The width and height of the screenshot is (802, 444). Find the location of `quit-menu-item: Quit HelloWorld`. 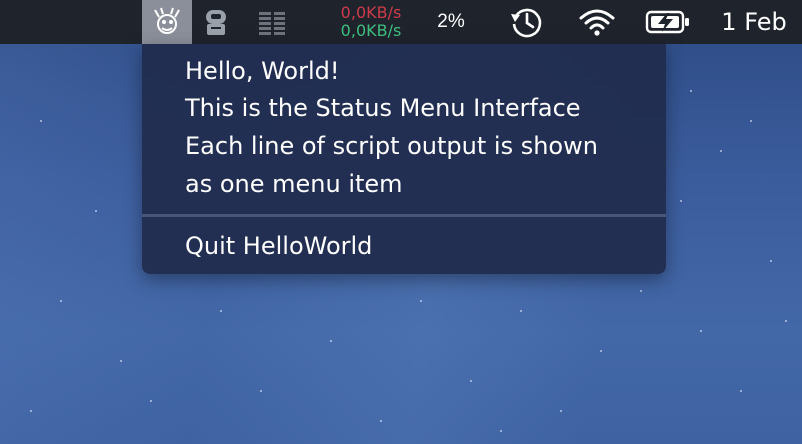

quit-menu-item: Quit HelloWorld is located at coordinates (278, 246).